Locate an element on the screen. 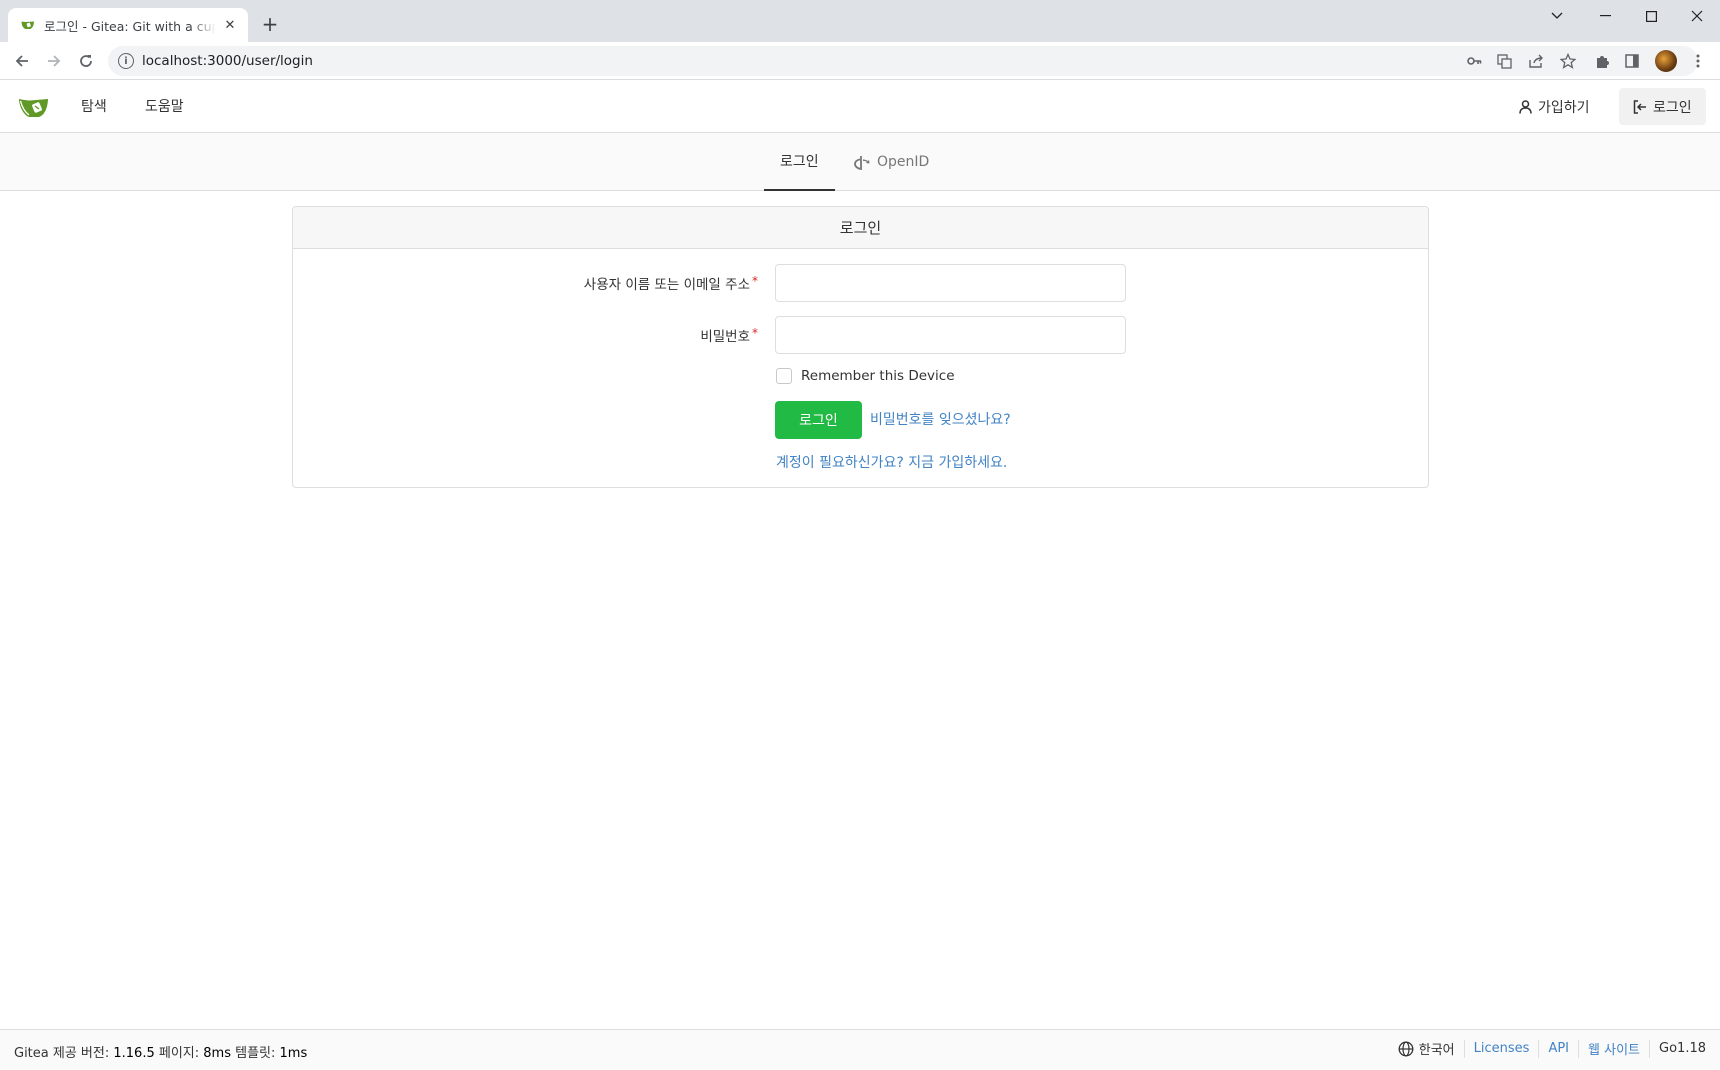 This screenshot has width=1720, height=1070. footer-links: 한국어 Licenses API 웹 사이트 Go1.18 is located at coordinates (1552, 1048).